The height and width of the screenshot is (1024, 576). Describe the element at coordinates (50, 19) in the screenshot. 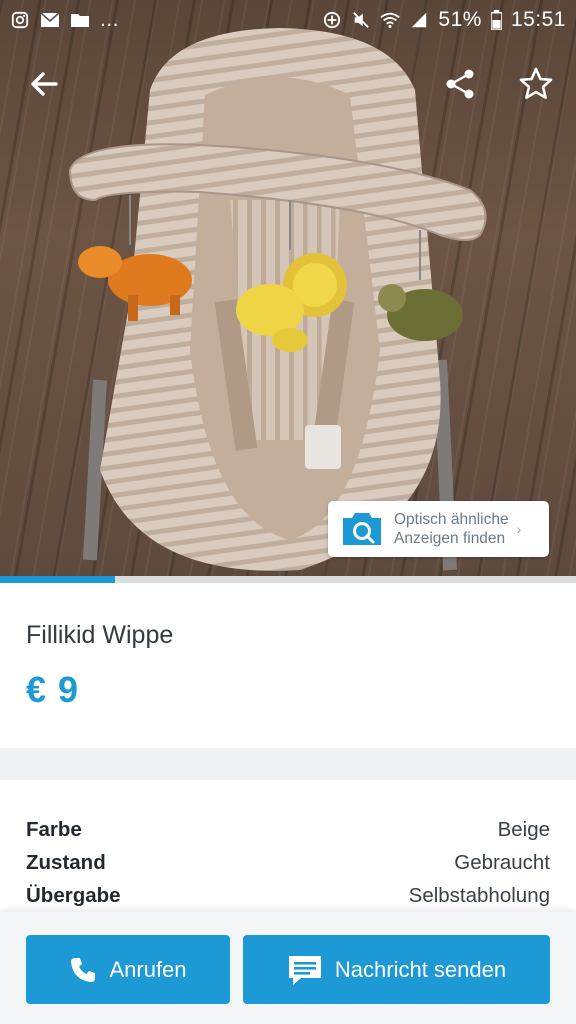

I see `mail-icon` at that location.